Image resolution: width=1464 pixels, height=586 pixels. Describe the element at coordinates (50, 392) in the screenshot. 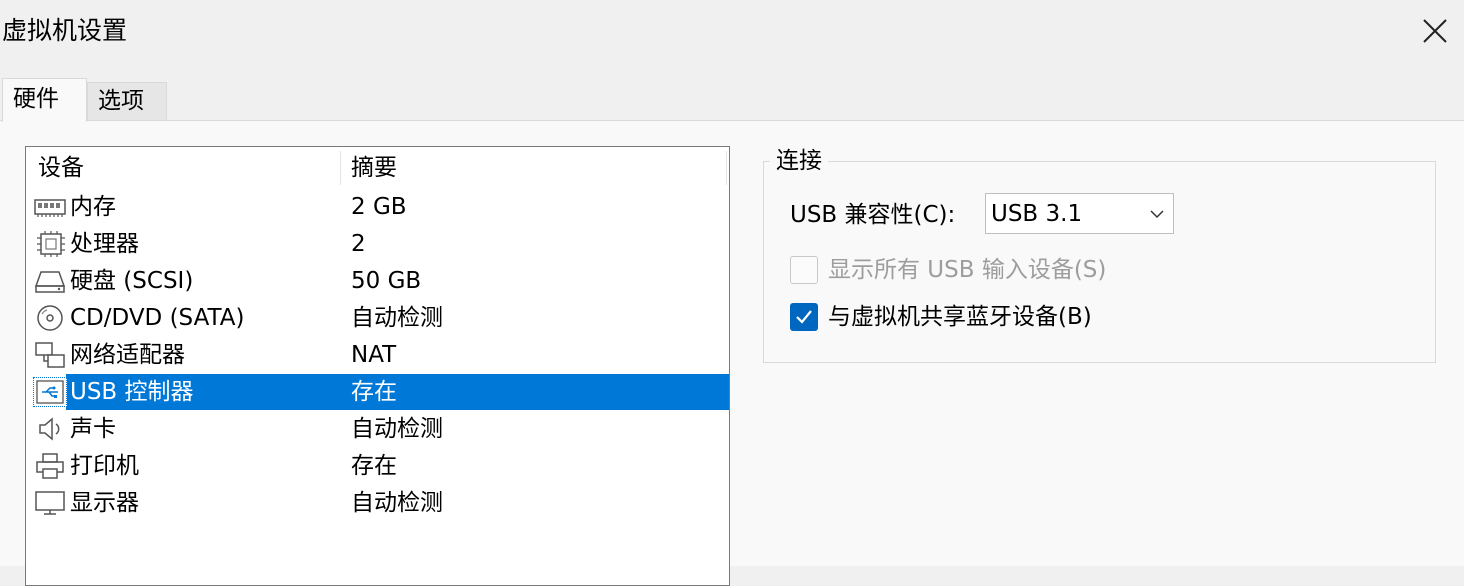

I see `usb-icon` at that location.